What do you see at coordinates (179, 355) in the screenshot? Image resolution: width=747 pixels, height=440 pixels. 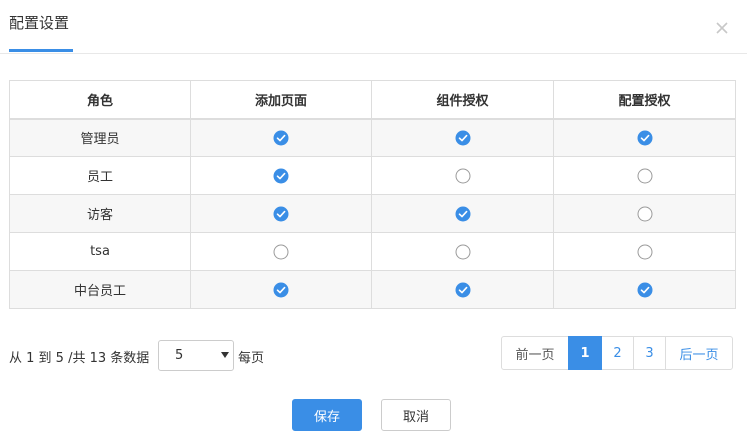 I see `page-size-value: 5` at bounding box center [179, 355].